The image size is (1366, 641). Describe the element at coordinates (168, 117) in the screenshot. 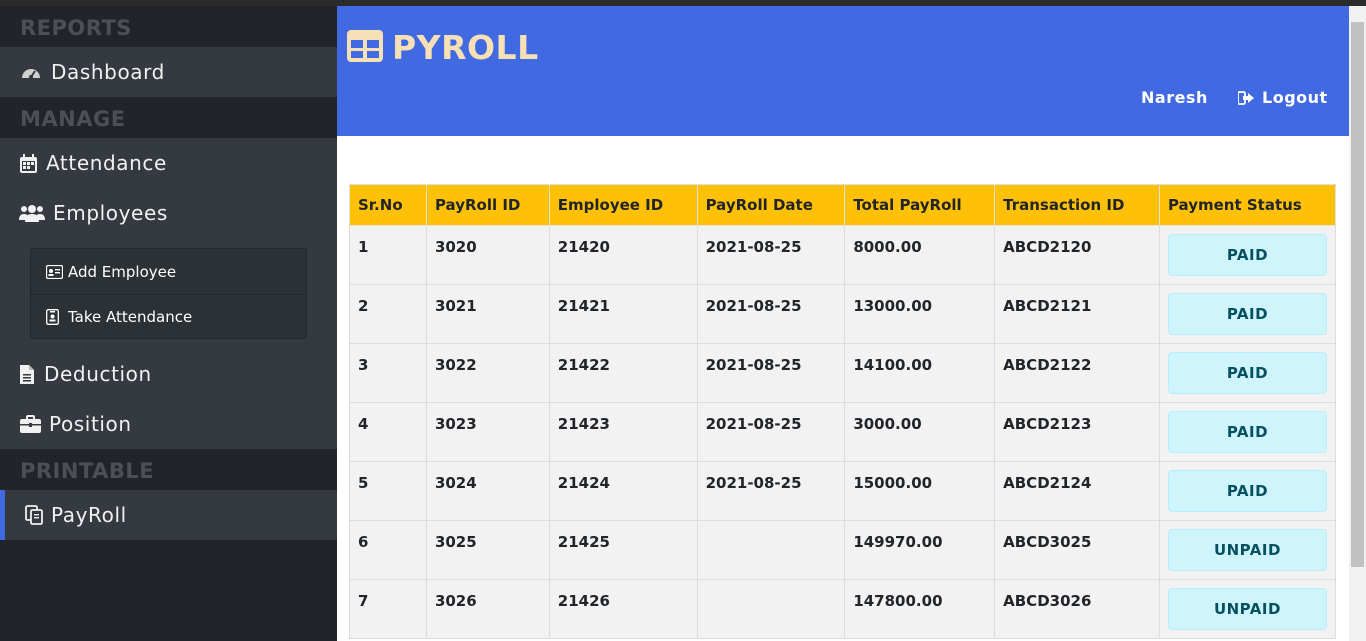

I see `section-manage: MANAGE` at that location.